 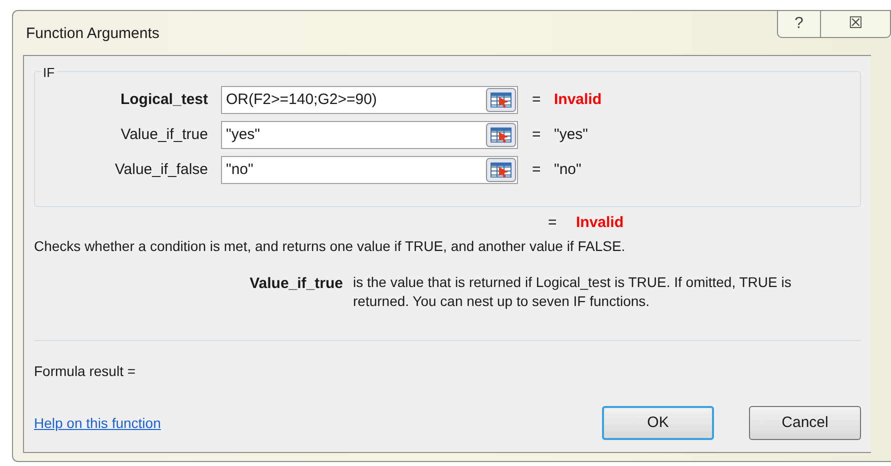 I want to click on result-value: "yes", so click(x=571, y=134).